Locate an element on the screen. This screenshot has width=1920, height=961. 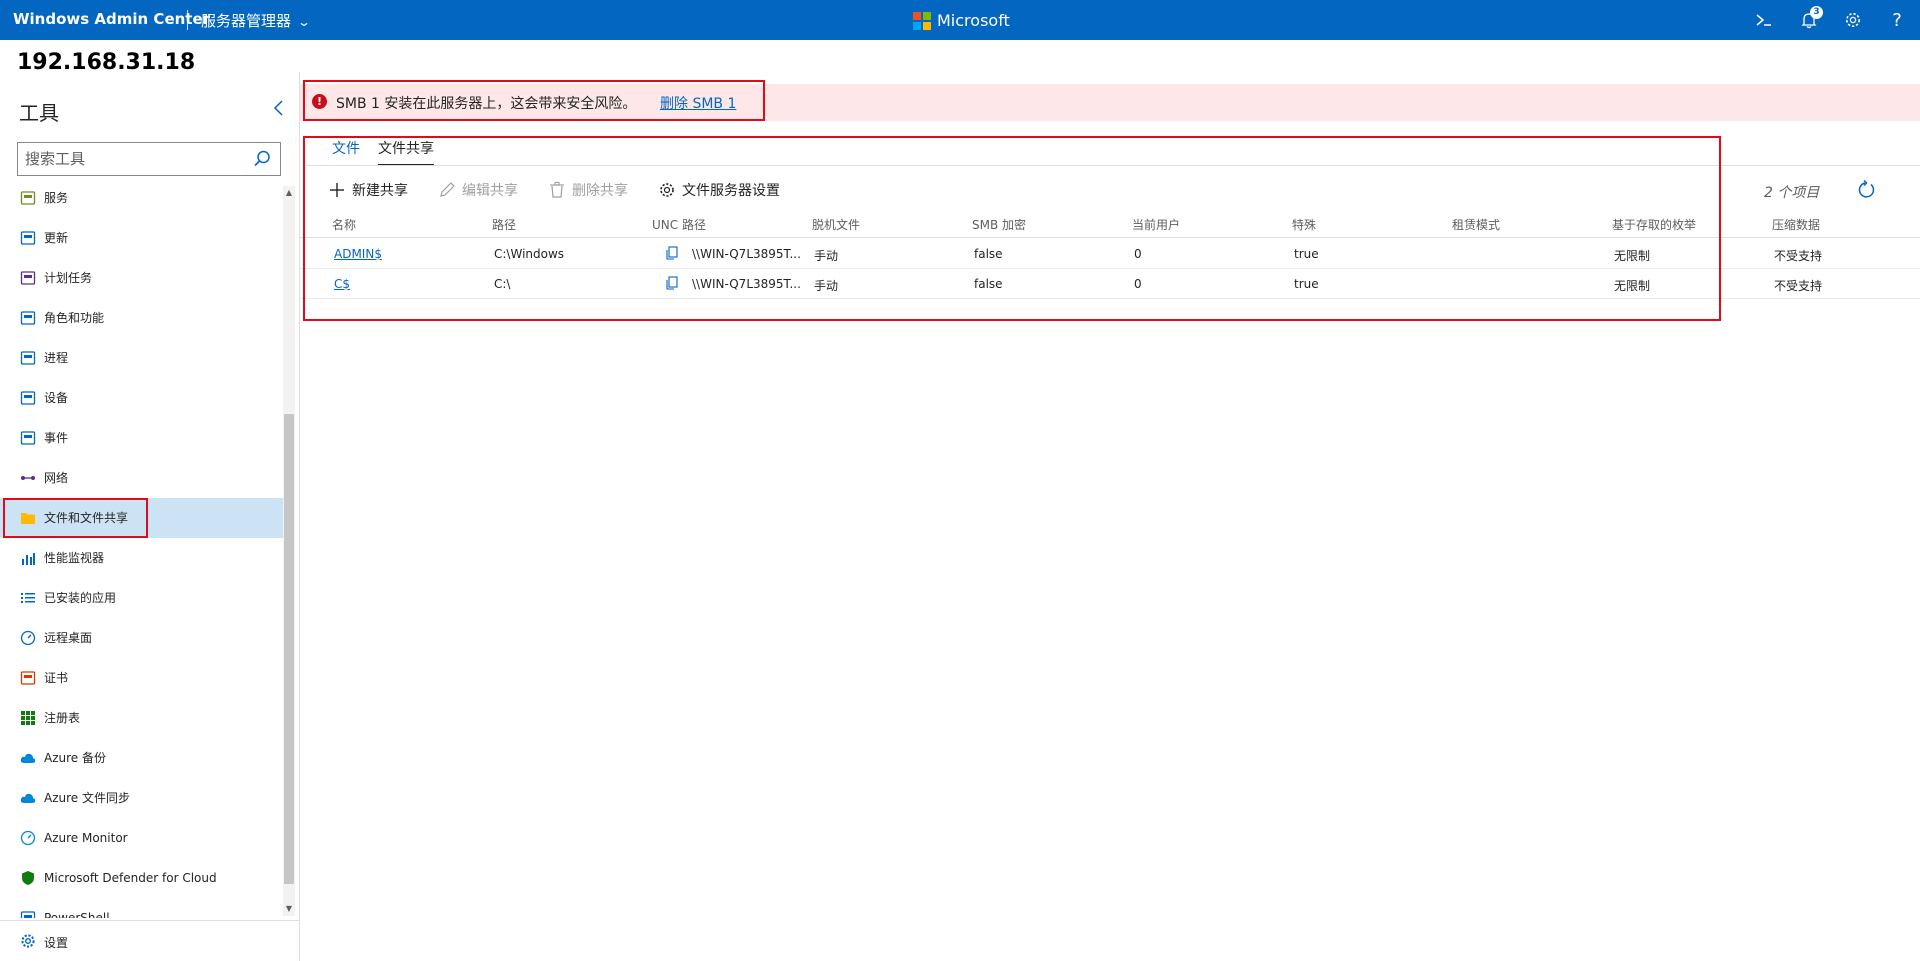
sidebar-item-label: 已安装的应用 is located at coordinates (80, 598).